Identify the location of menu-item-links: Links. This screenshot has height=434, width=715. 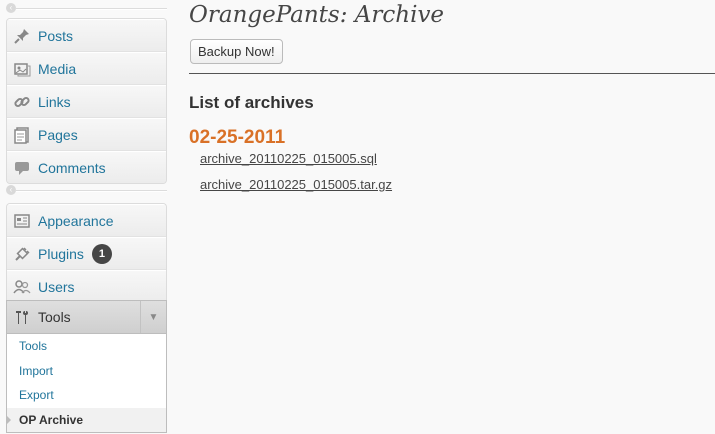
(86, 101).